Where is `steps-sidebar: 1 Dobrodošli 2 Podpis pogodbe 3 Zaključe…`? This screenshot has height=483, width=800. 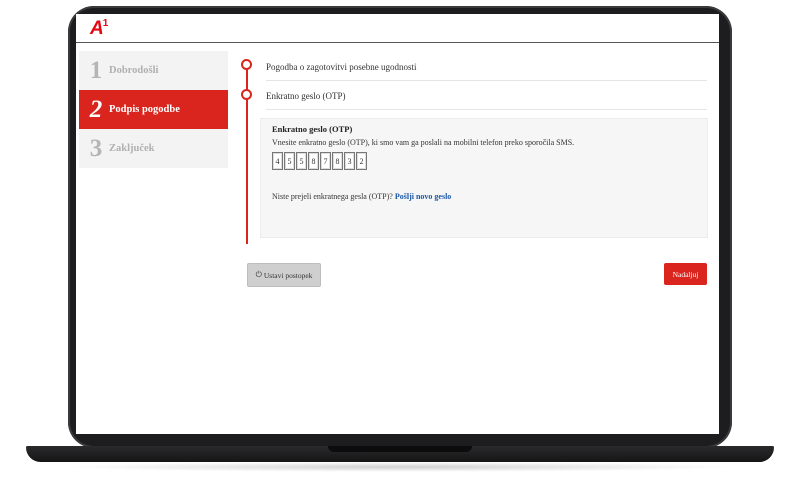 steps-sidebar: 1 Dobrodošli 2 Podpis pogodbe 3 Zaključe… is located at coordinates (153, 109).